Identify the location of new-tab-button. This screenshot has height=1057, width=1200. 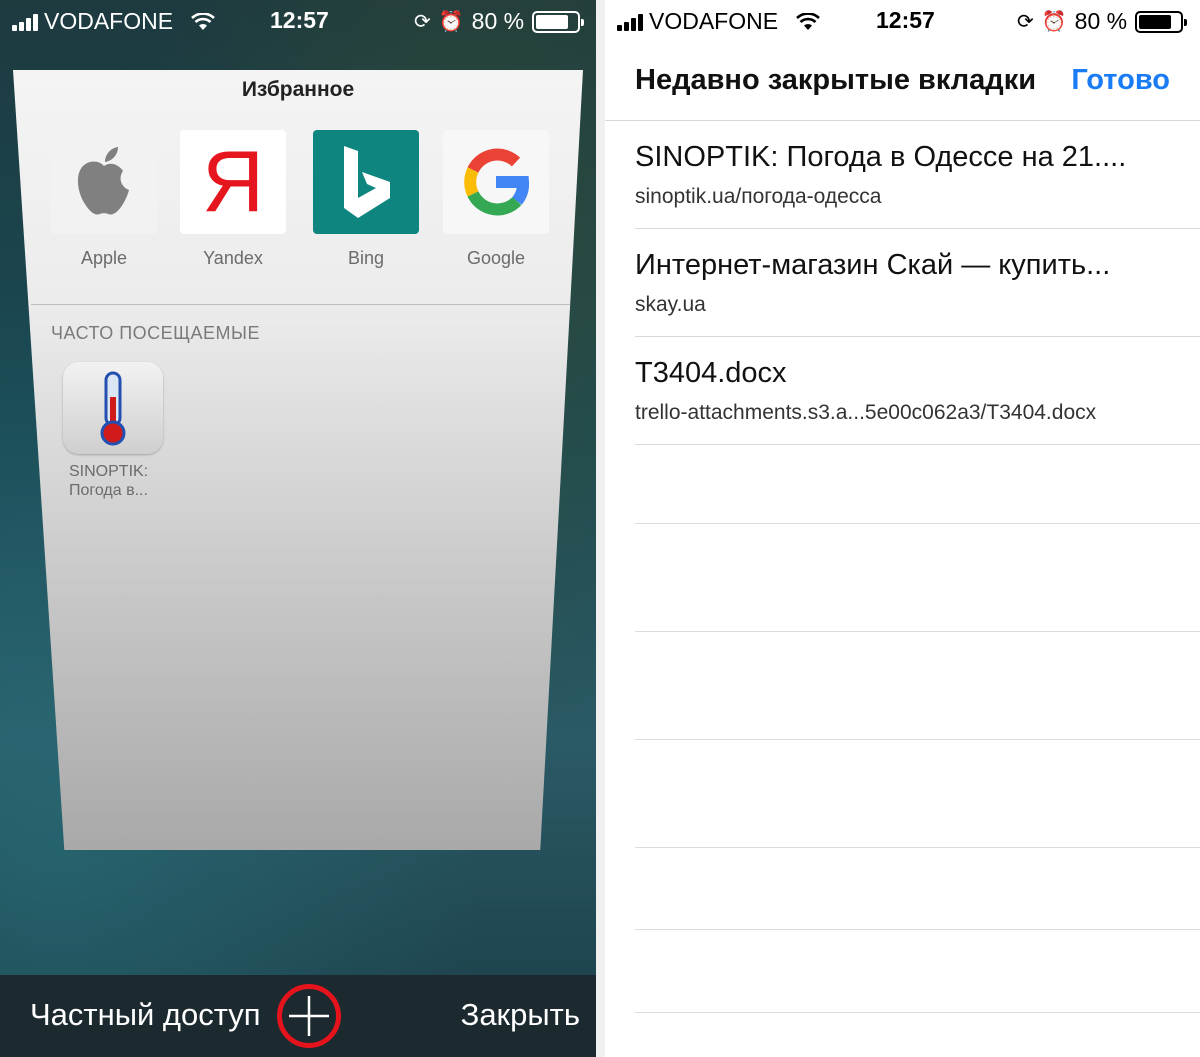
(309, 1016).